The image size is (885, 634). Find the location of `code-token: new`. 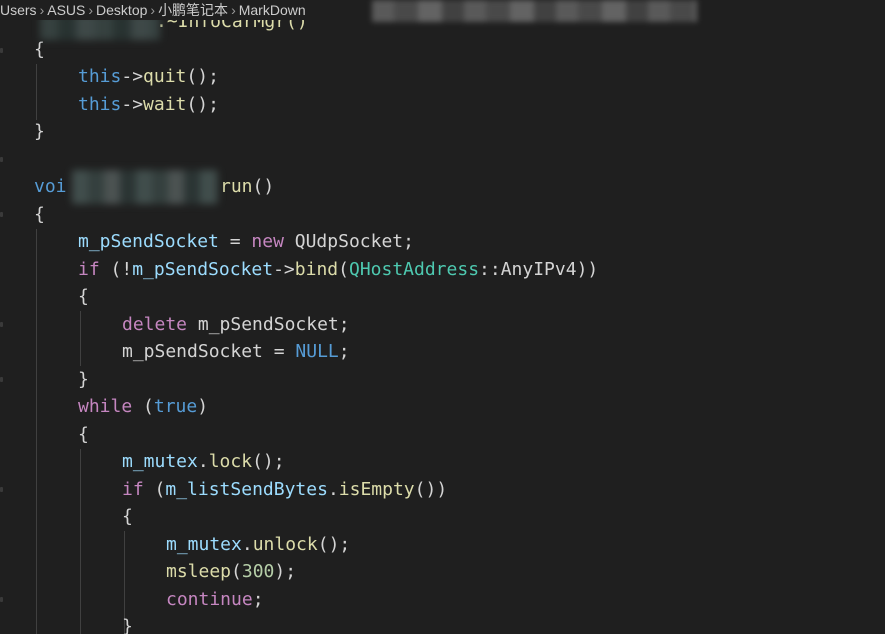

code-token: new is located at coordinates (267, 241).